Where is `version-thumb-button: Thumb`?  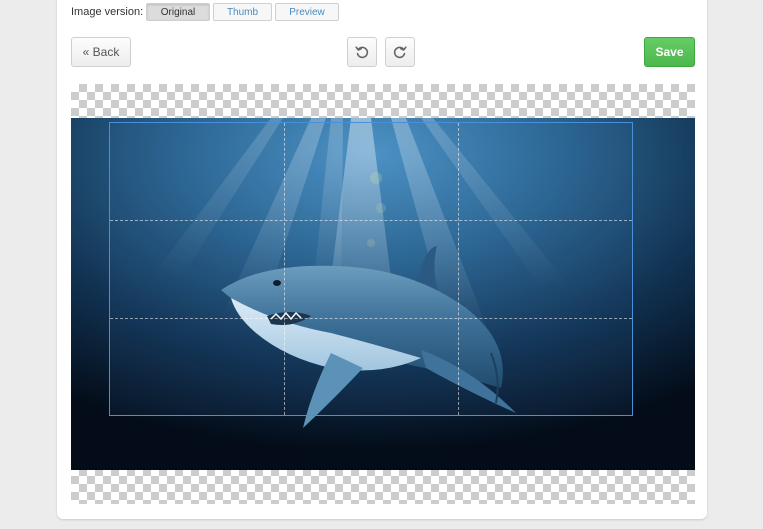 version-thumb-button: Thumb is located at coordinates (242, 12).